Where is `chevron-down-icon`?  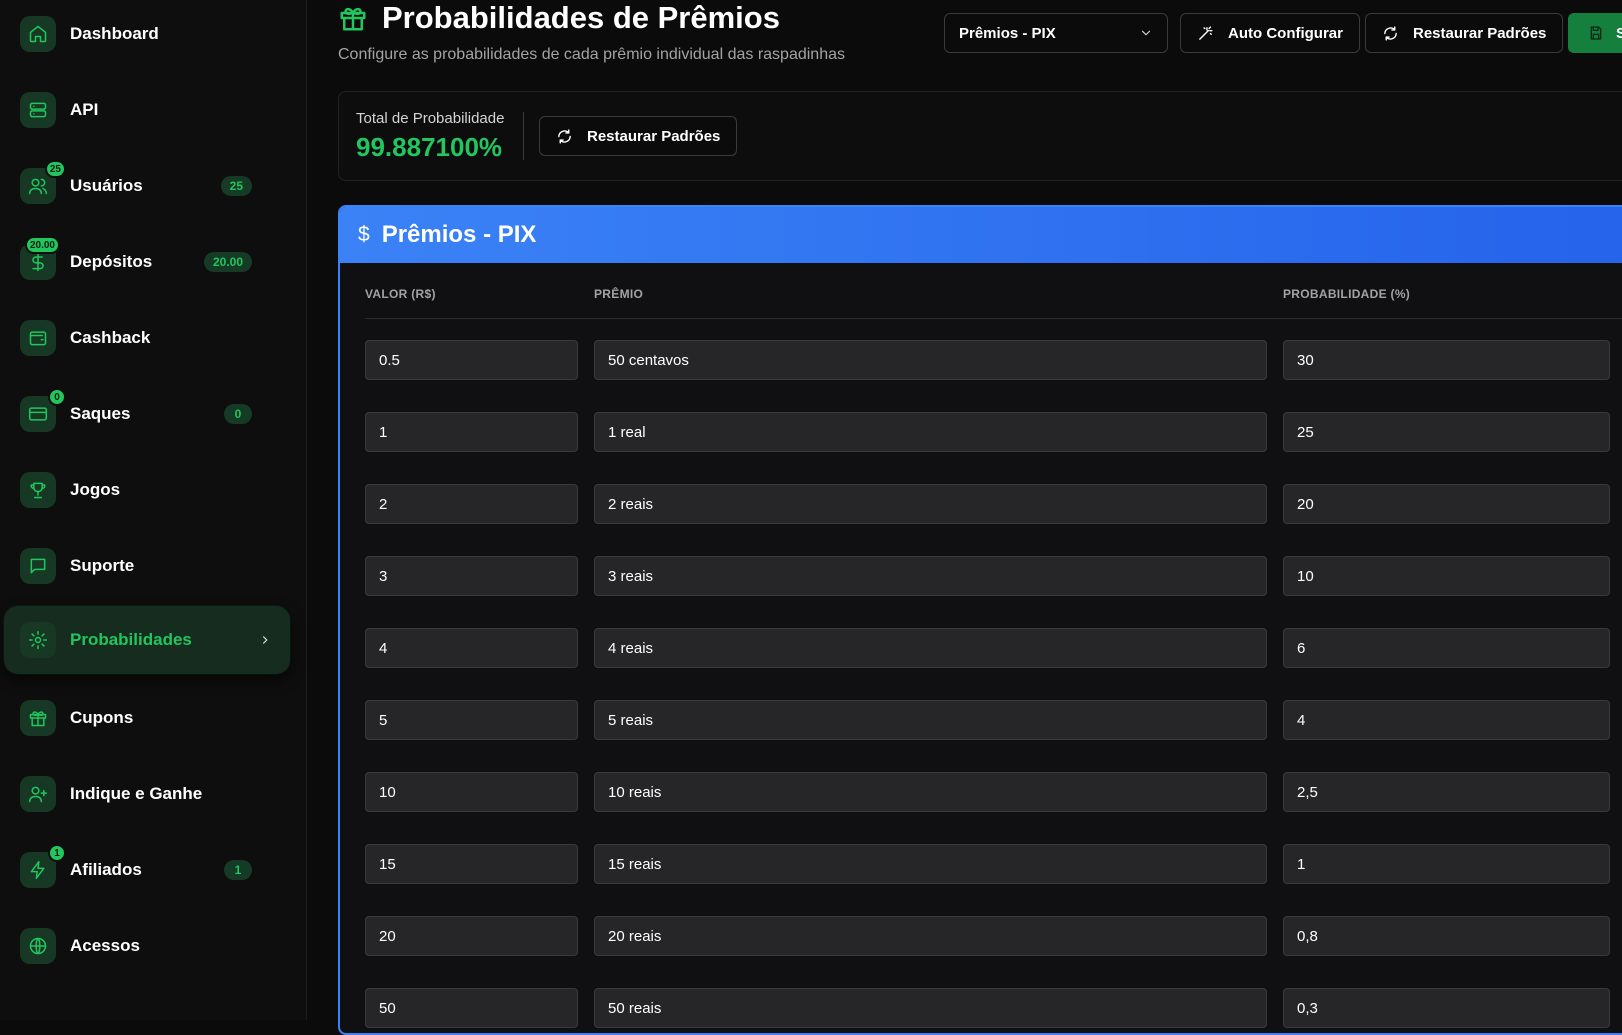 chevron-down-icon is located at coordinates (1146, 33).